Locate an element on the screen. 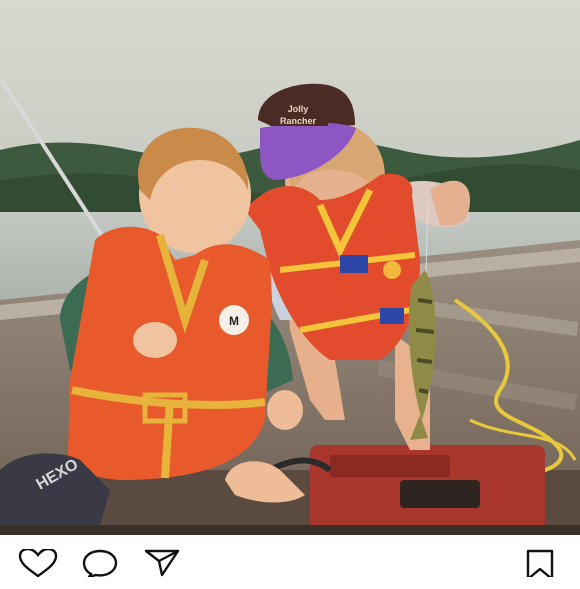 Image resolution: width=580 pixels, height=589 pixels. save-button is located at coordinates (540, 569).